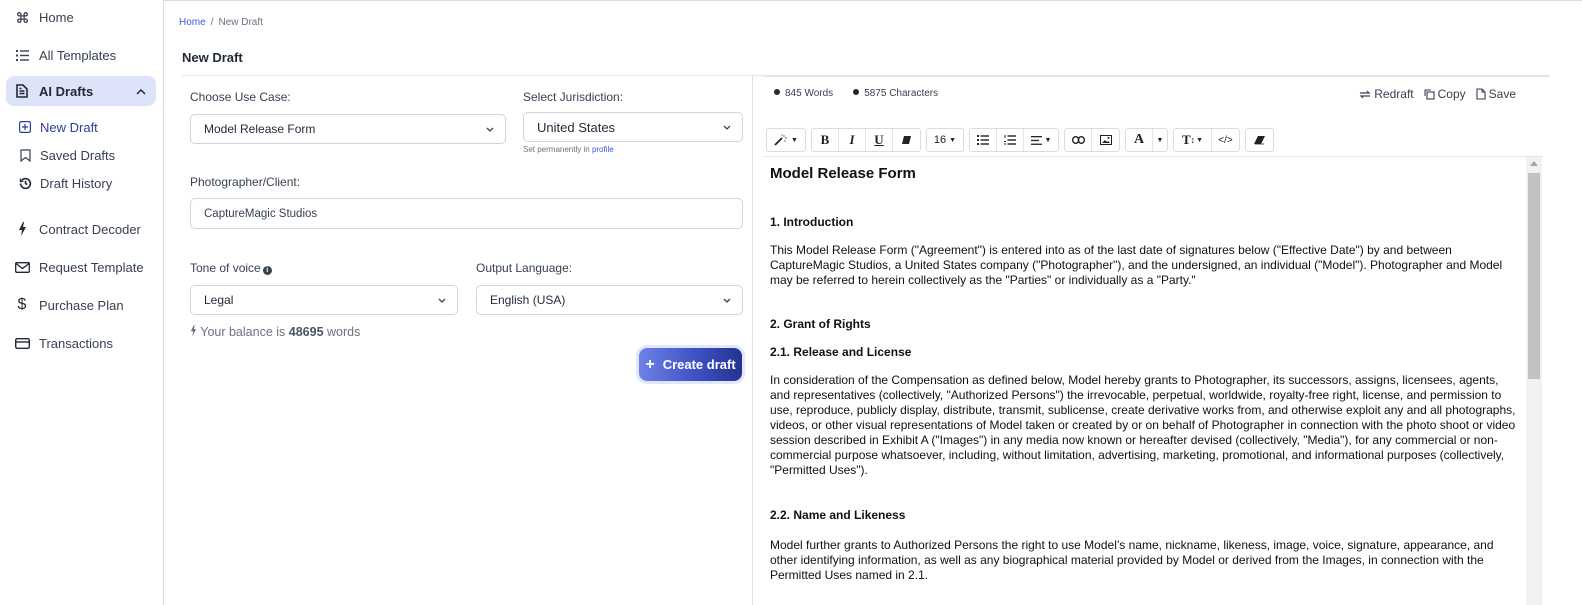  What do you see at coordinates (812, 222) in the screenshot?
I see `section-heading: 1. Introduction` at bounding box center [812, 222].